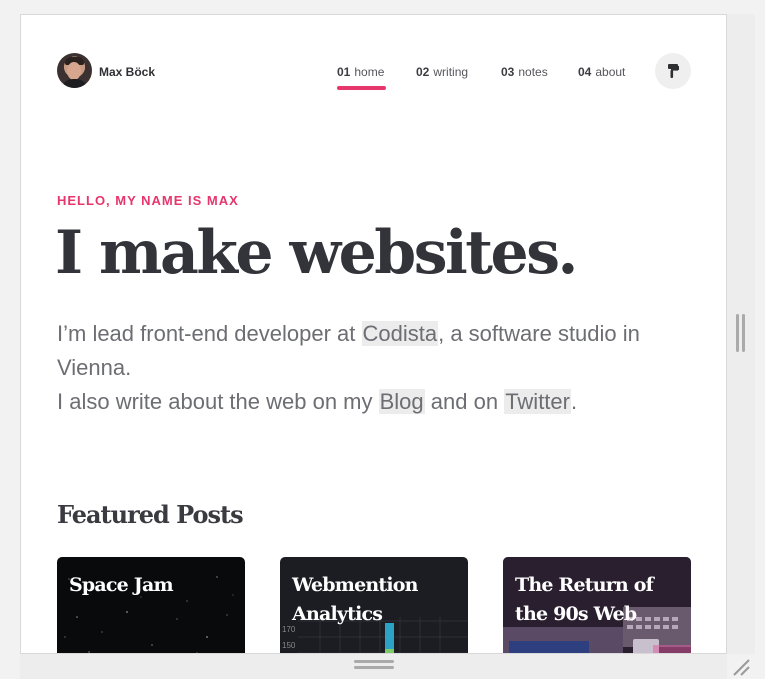 The image size is (765, 679). I want to click on nav-item-home: 01 home, so click(360, 72).